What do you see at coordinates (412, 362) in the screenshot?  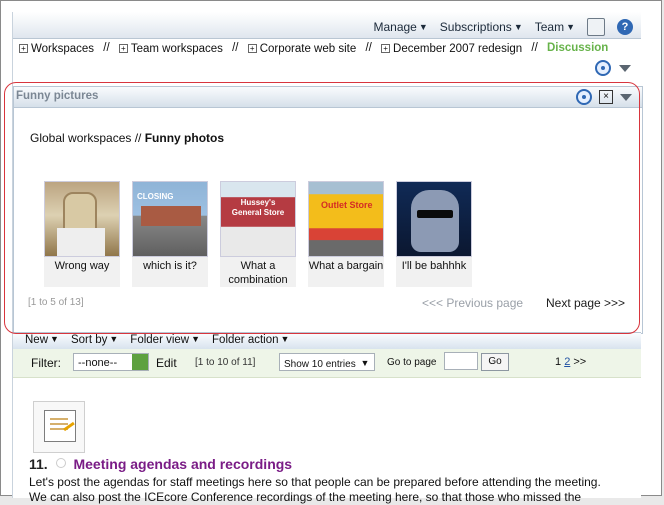 I see `go-to-page-label: Go to page` at bounding box center [412, 362].